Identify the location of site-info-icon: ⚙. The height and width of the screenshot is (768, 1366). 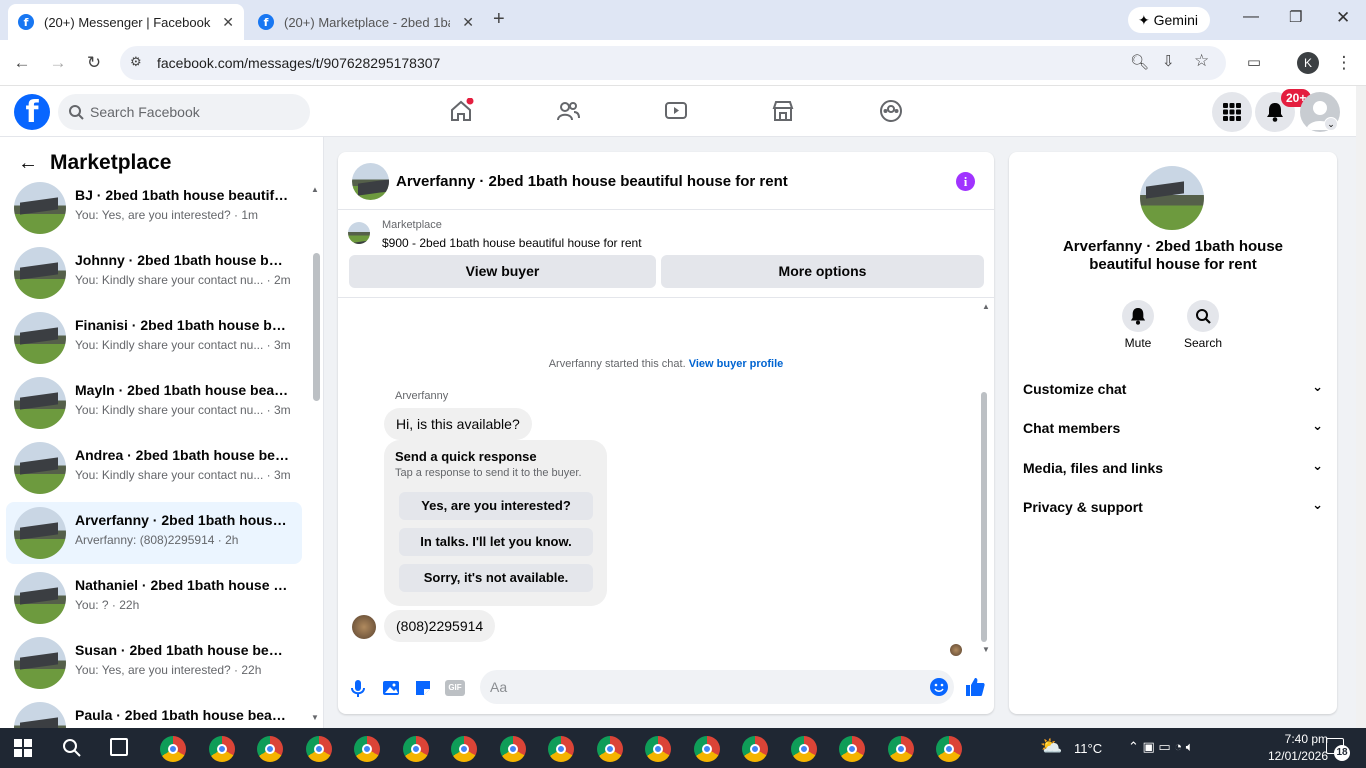
(136, 62).